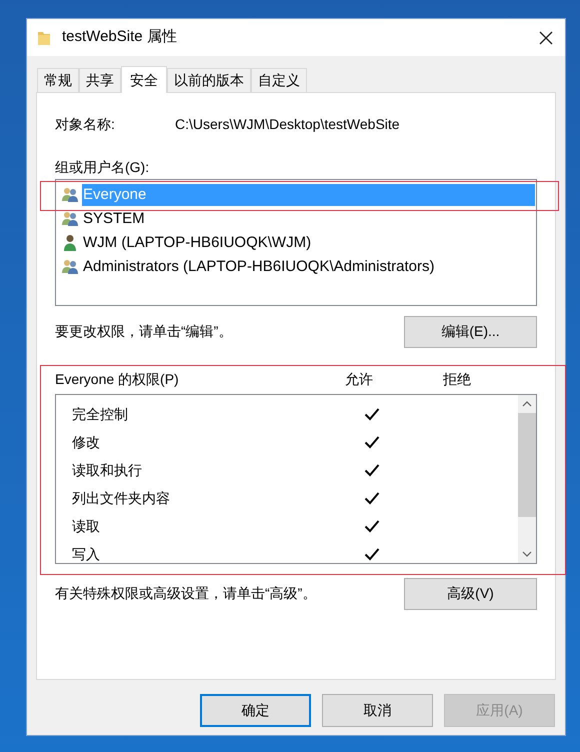 This screenshot has width=580, height=752. What do you see at coordinates (259, 267) in the screenshot?
I see `user-name: Administrators (LAPTOP-HB6IUOQK\Administrators)` at bounding box center [259, 267].